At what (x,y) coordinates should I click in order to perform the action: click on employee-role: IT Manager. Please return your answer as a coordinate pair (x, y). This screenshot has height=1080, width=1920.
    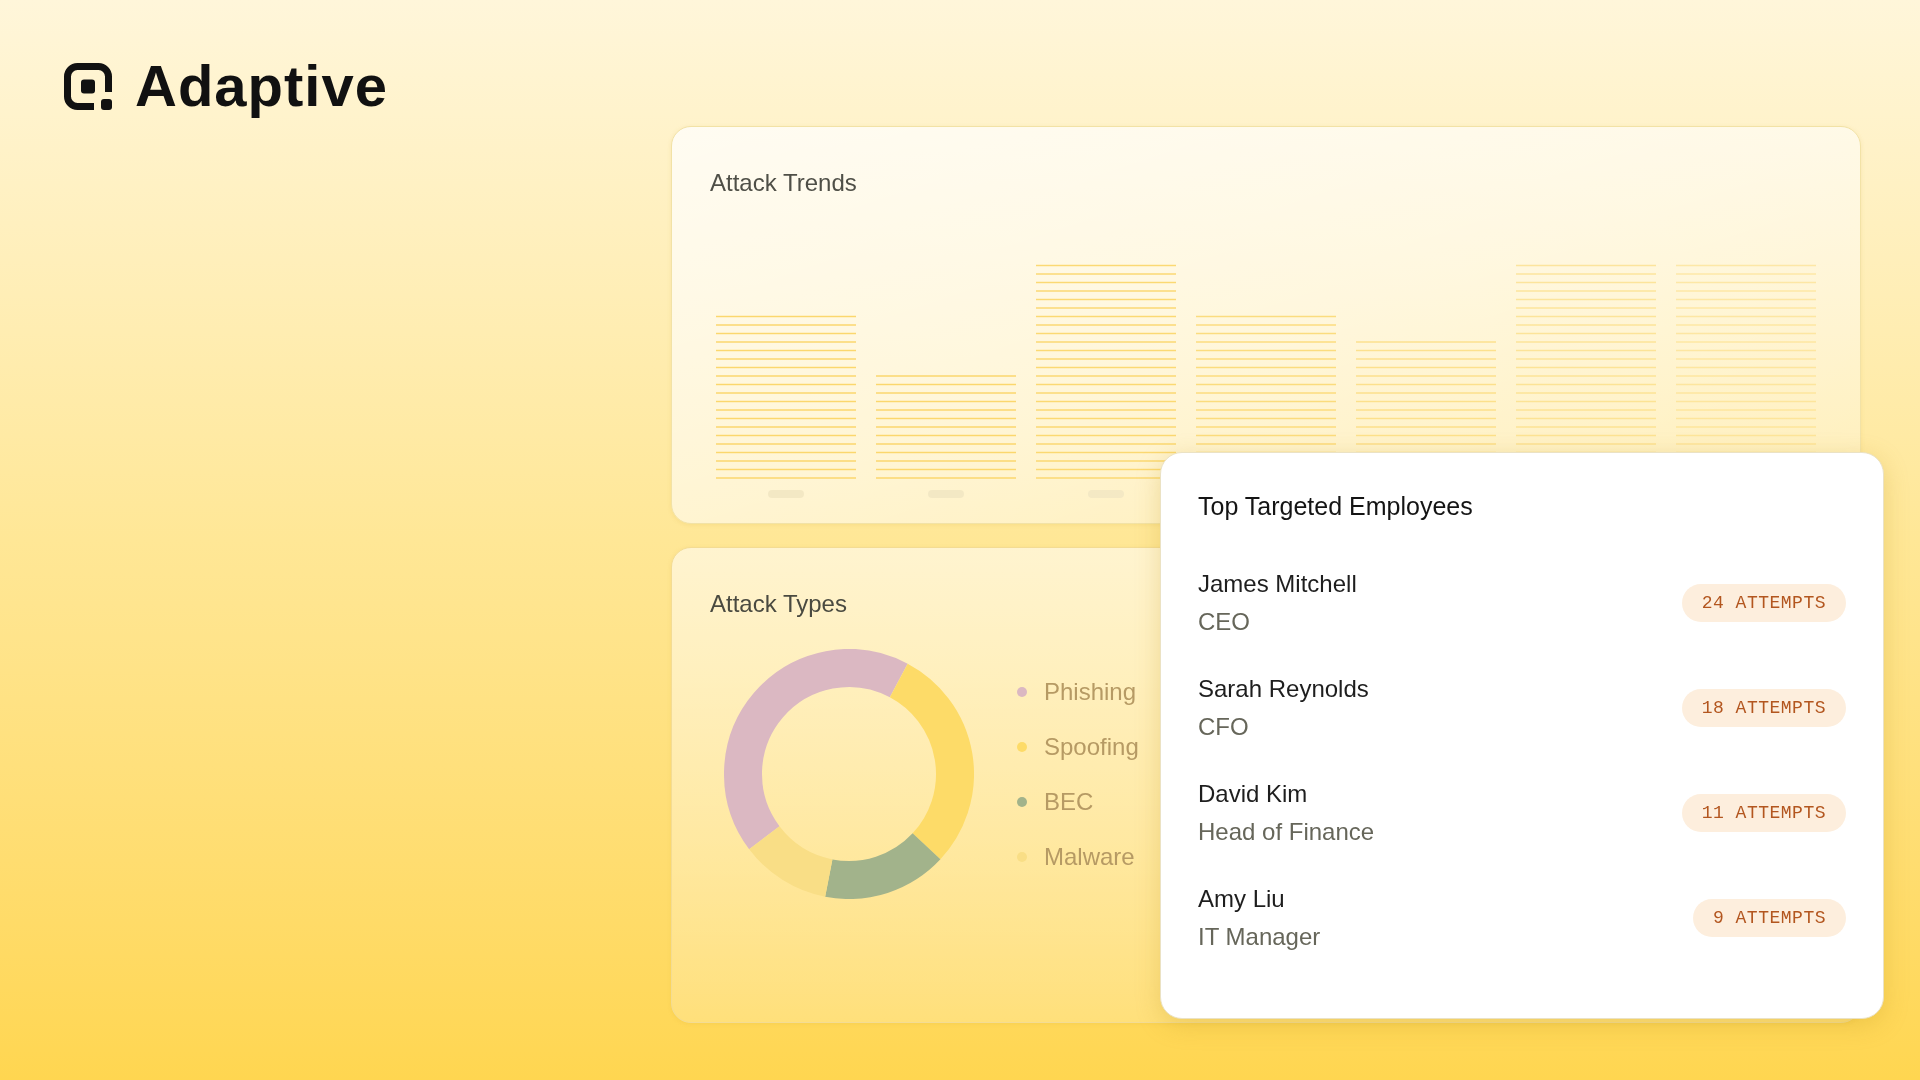
    Looking at the image, I should click on (1259, 937).